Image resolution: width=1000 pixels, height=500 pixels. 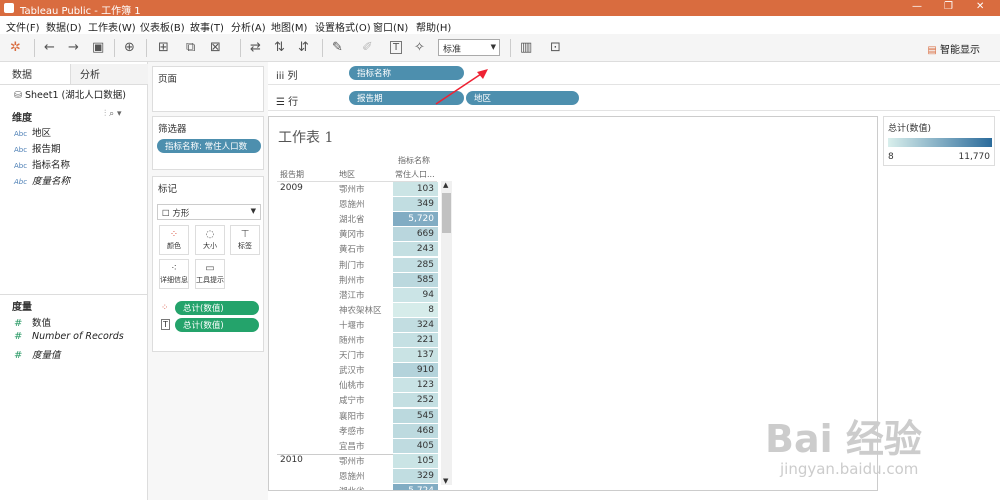 I want to click on menu-dashboard: 仪表板(B), so click(x=162, y=26).